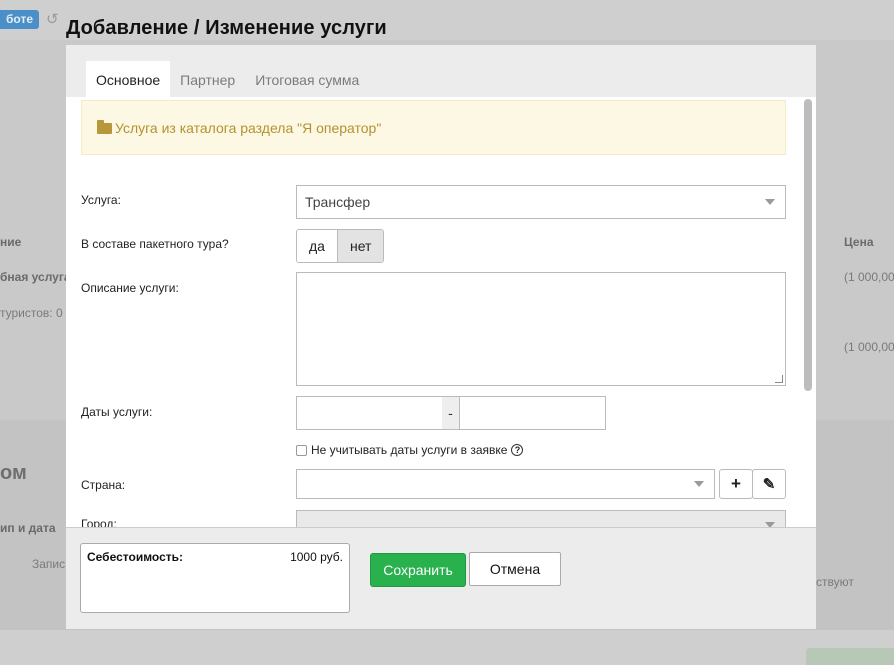 Image resolution: width=894 pixels, height=665 pixels. Describe the element at coordinates (808, 245) in the screenshot. I see `modal-scrollbar` at that location.